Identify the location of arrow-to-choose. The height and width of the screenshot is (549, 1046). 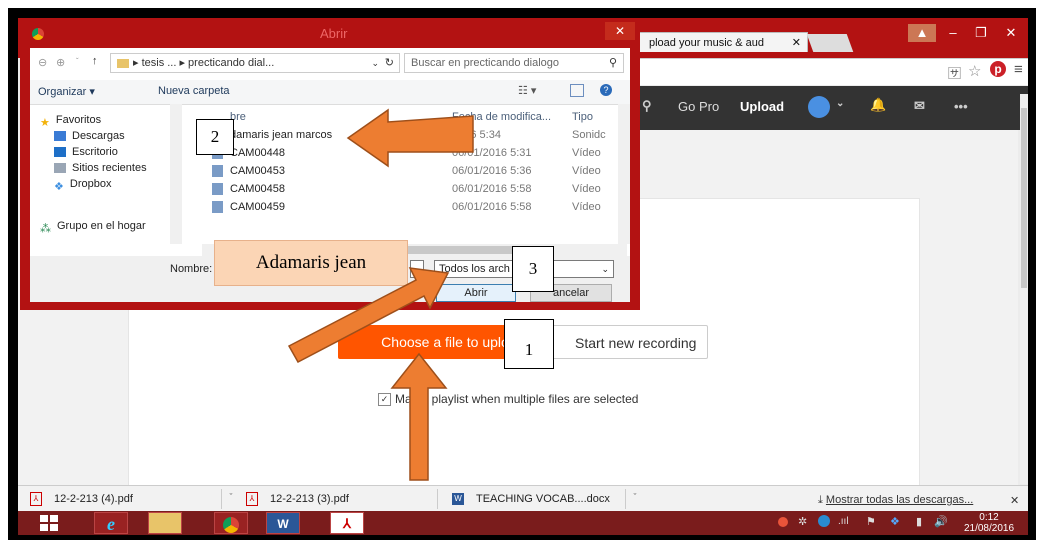
(419, 416).